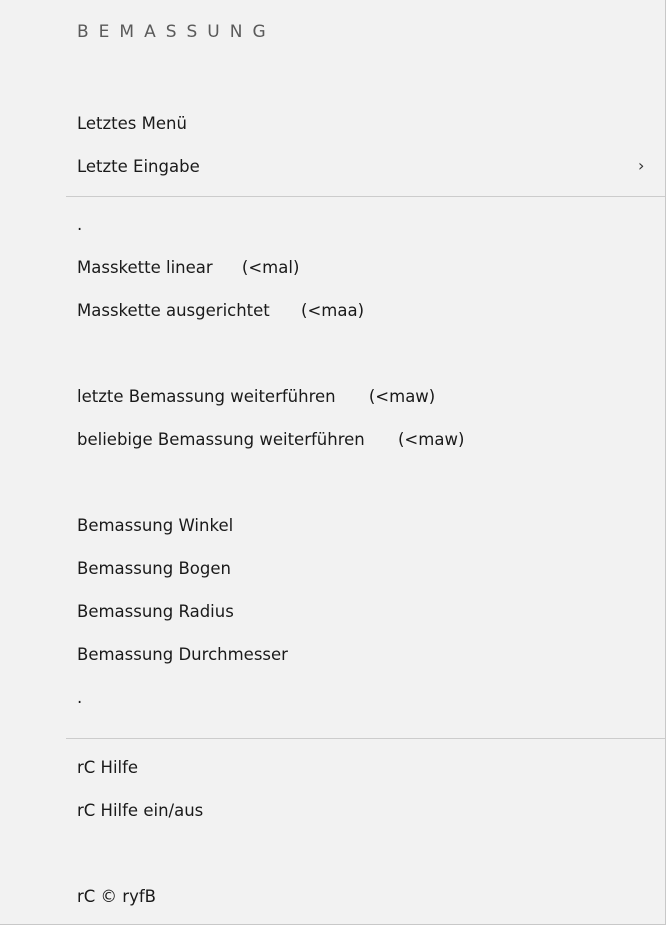 The width and height of the screenshot is (667, 926). I want to click on menu-item-label: Bemassung Durchmesser, so click(182, 654).